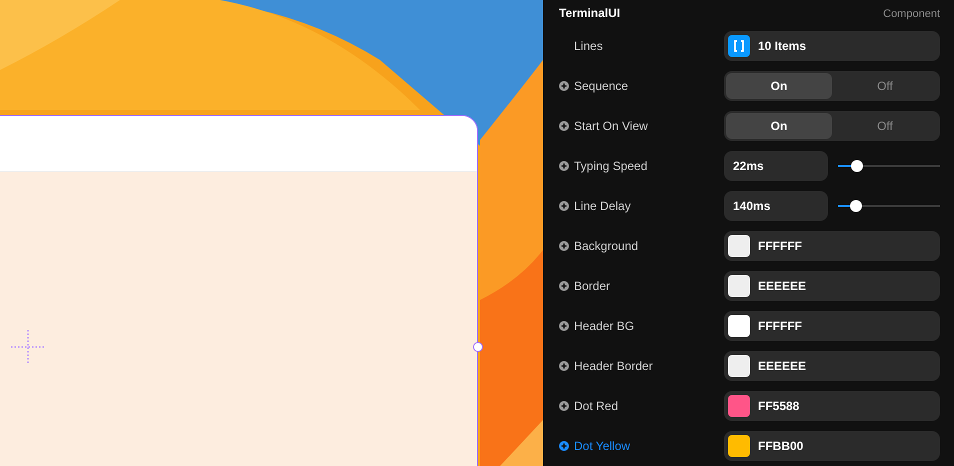 The height and width of the screenshot is (466, 954). Describe the element at coordinates (28, 347) in the screenshot. I see `crosshair-icon` at that location.